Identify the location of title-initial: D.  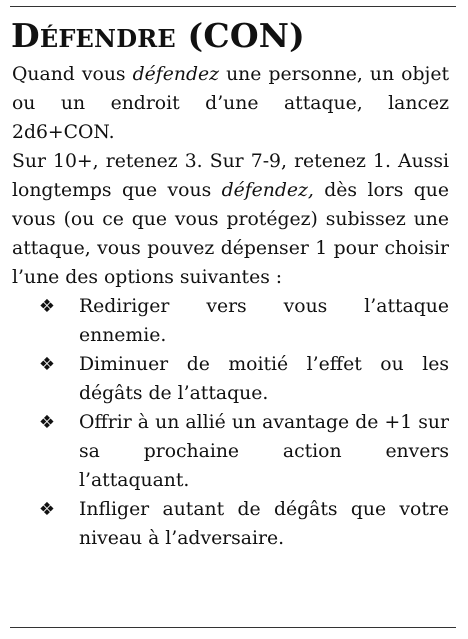
(25, 35).